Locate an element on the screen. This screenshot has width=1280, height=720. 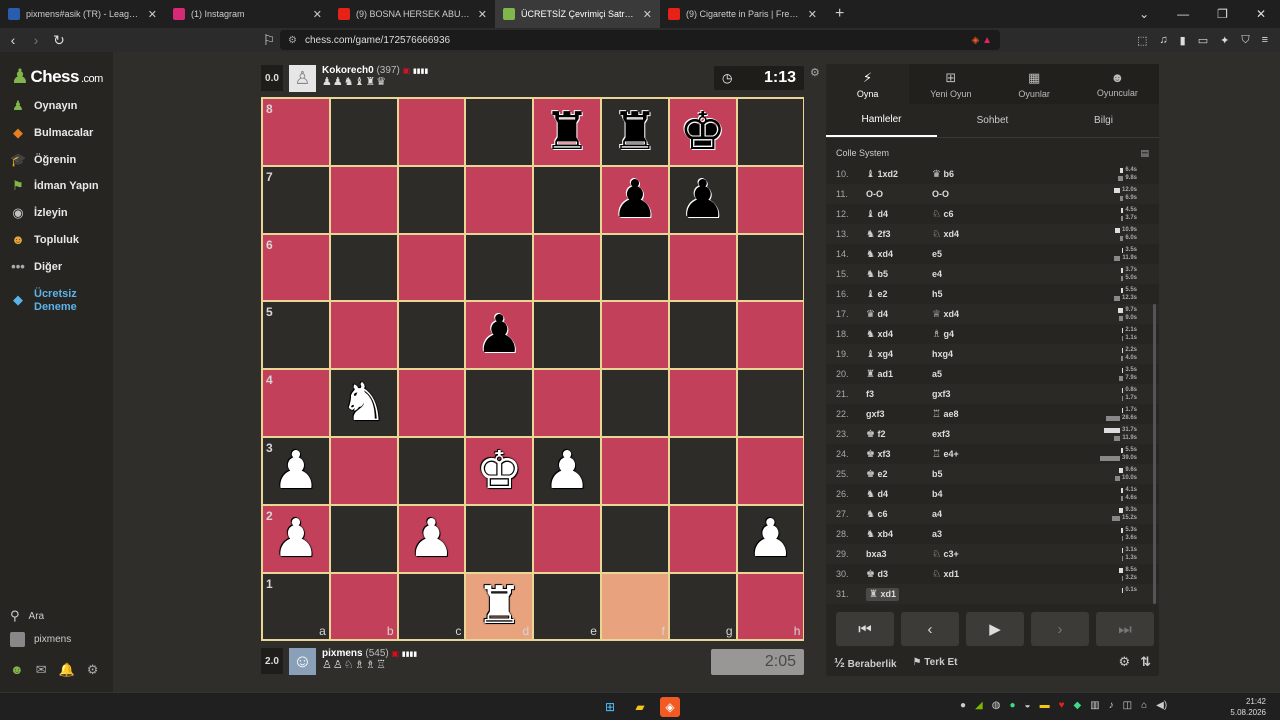
tab-close-icon: ✕ is located at coordinates (152, 14).